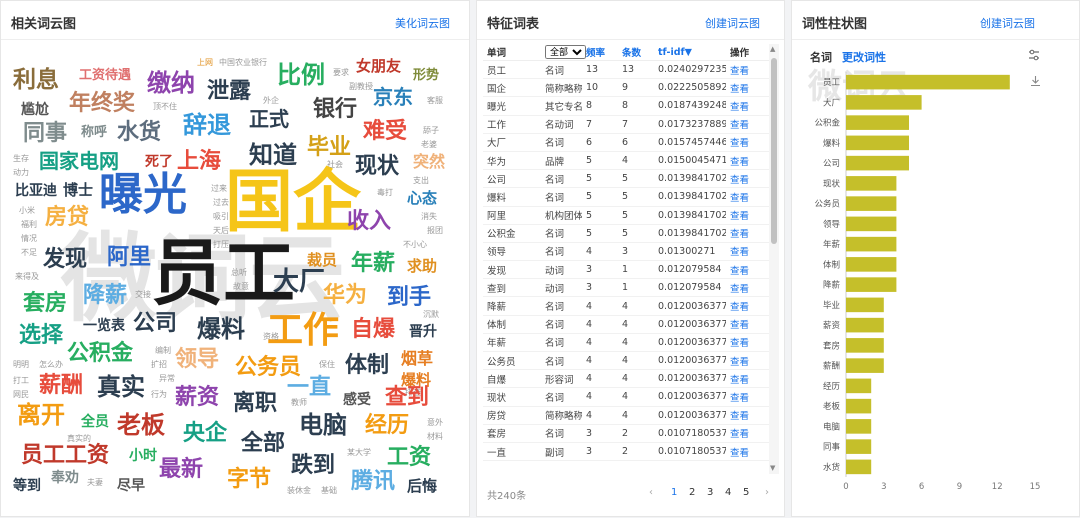 This screenshot has width=1080, height=518. Describe the element at coordinates (728, 492) in the screenshot. I see `page-4: 4` at that location.